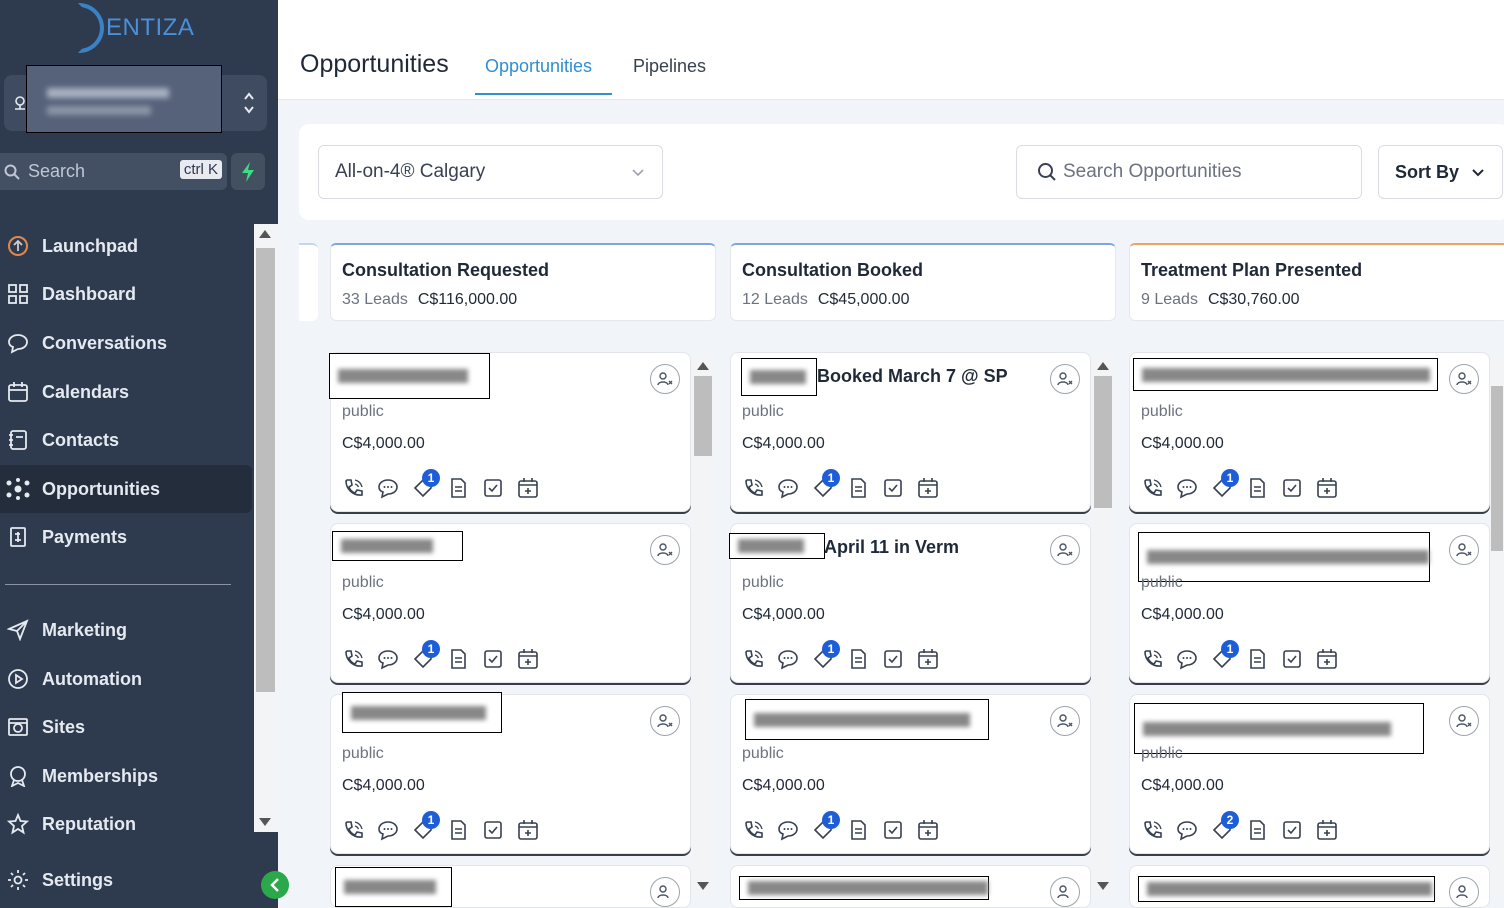  What do you see at coordinates (669, 66) in the screenshot?
I see `tab-pipelines: Pipelines` at bounding box center [669, 66].